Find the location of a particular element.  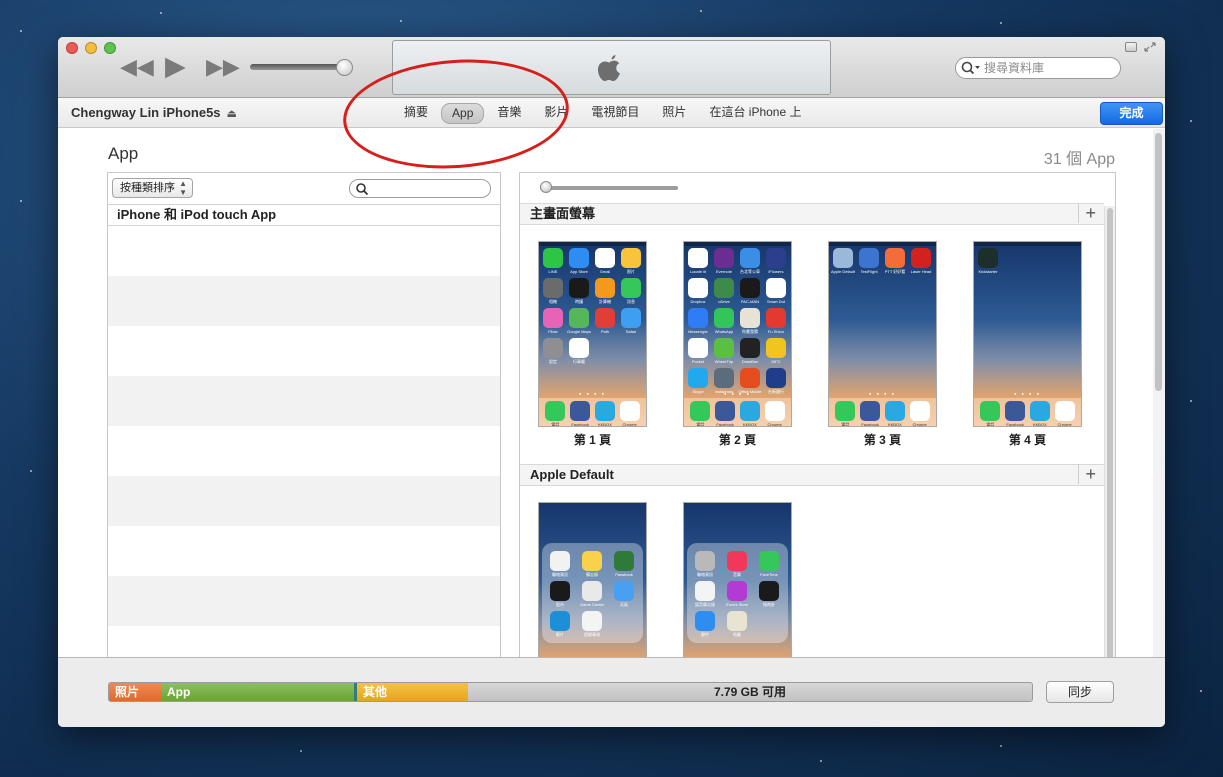

volume-slider is located at coordinates (299, 67).